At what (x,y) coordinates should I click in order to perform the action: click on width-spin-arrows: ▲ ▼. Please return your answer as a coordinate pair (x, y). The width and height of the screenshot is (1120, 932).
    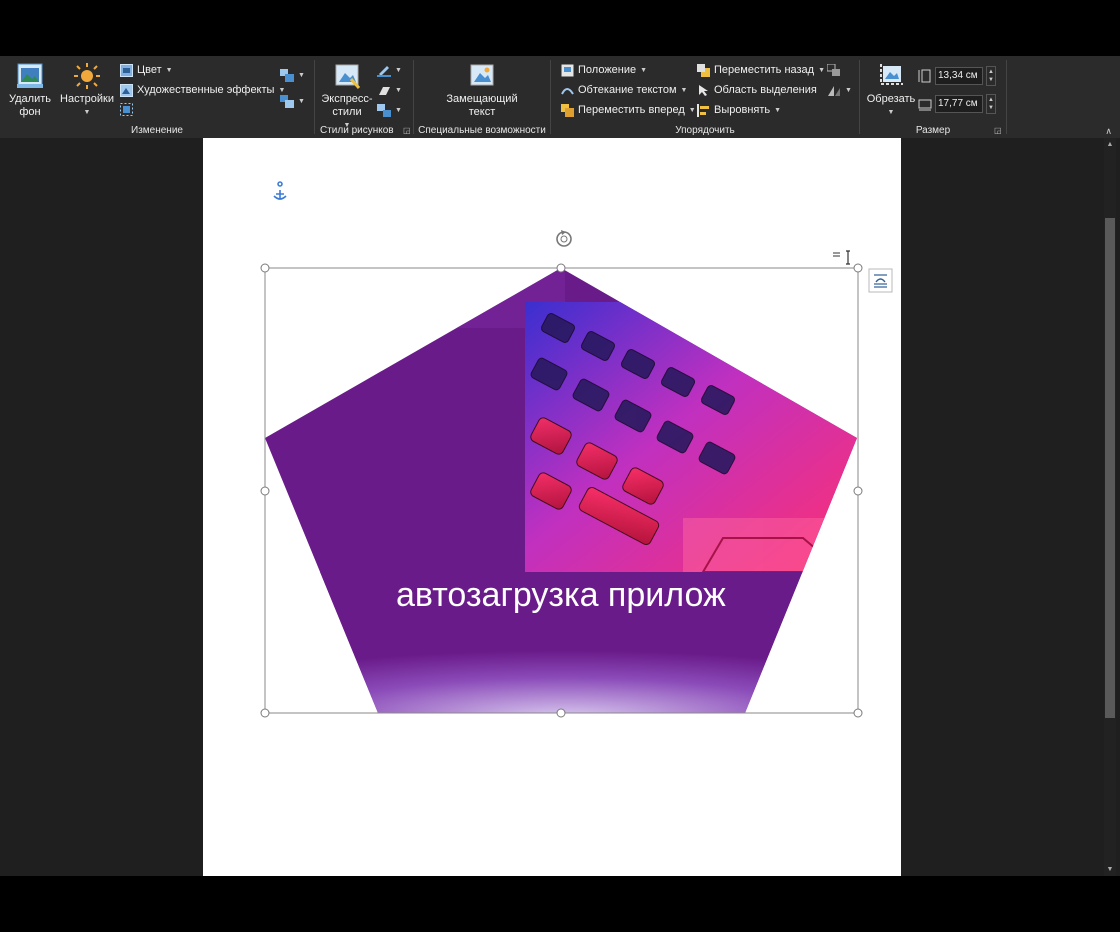
    Looking at the image, I should click on (991, 104).